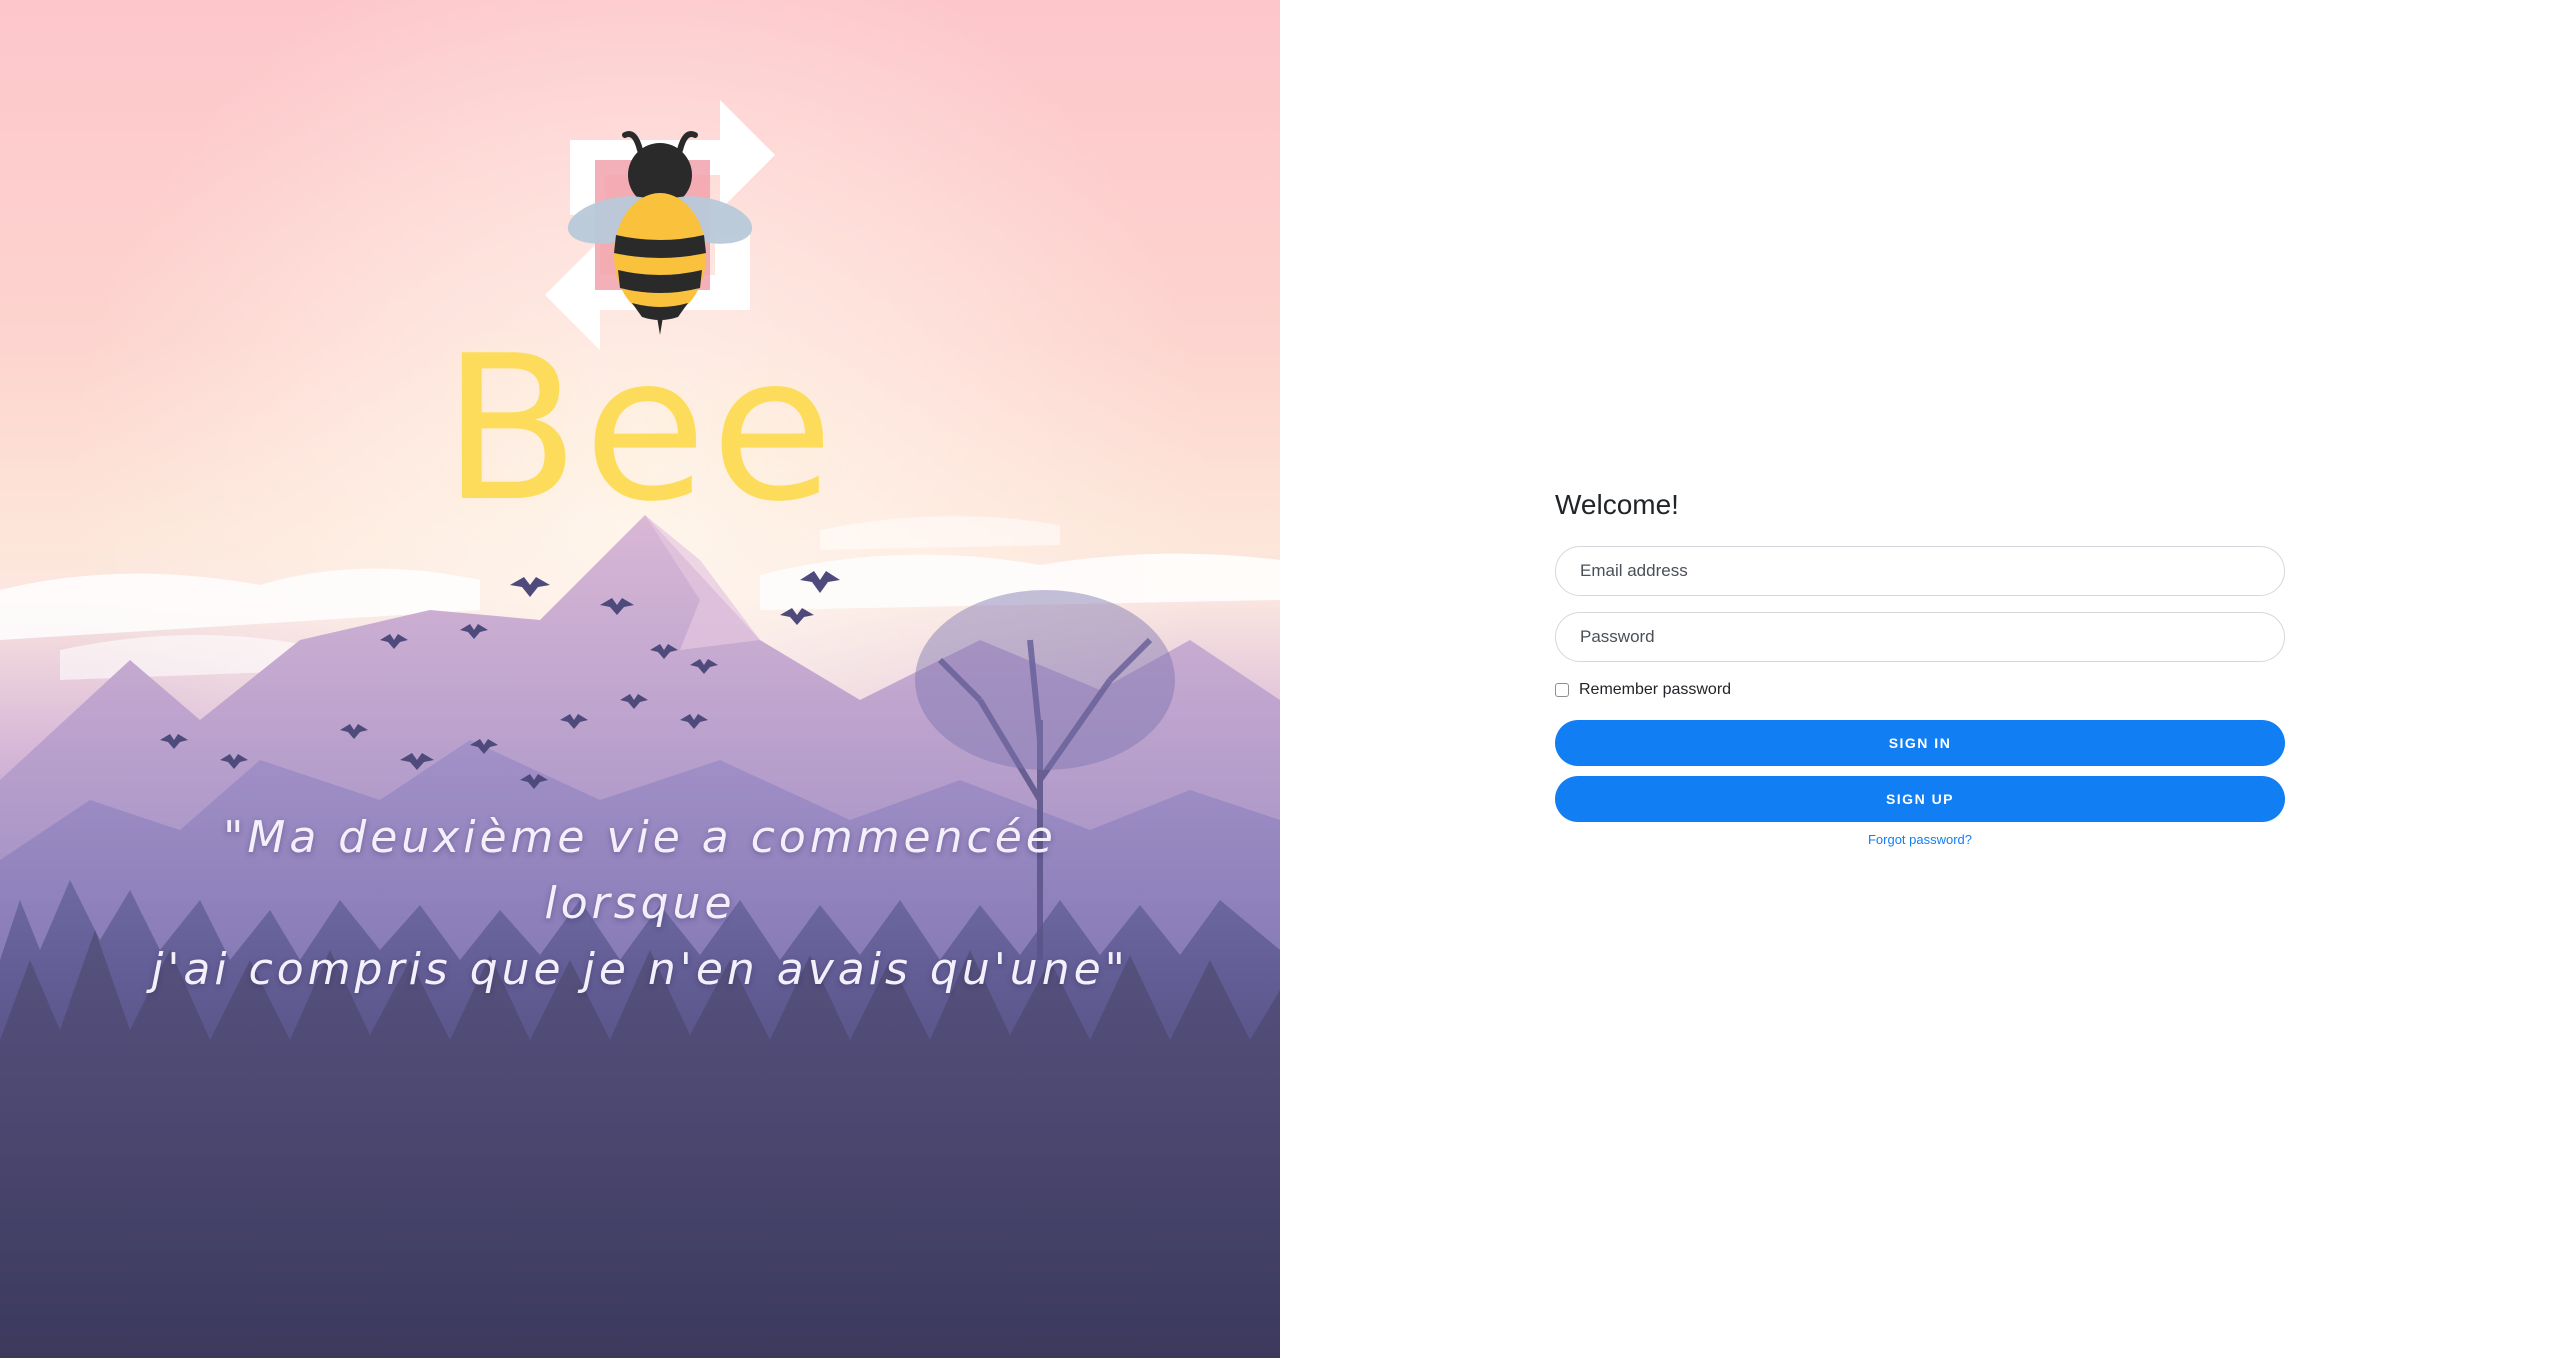 The height and width of the screenshot is (1358, 2560). I want to click on welcome-title: Welcome!, so click(1617, 504).